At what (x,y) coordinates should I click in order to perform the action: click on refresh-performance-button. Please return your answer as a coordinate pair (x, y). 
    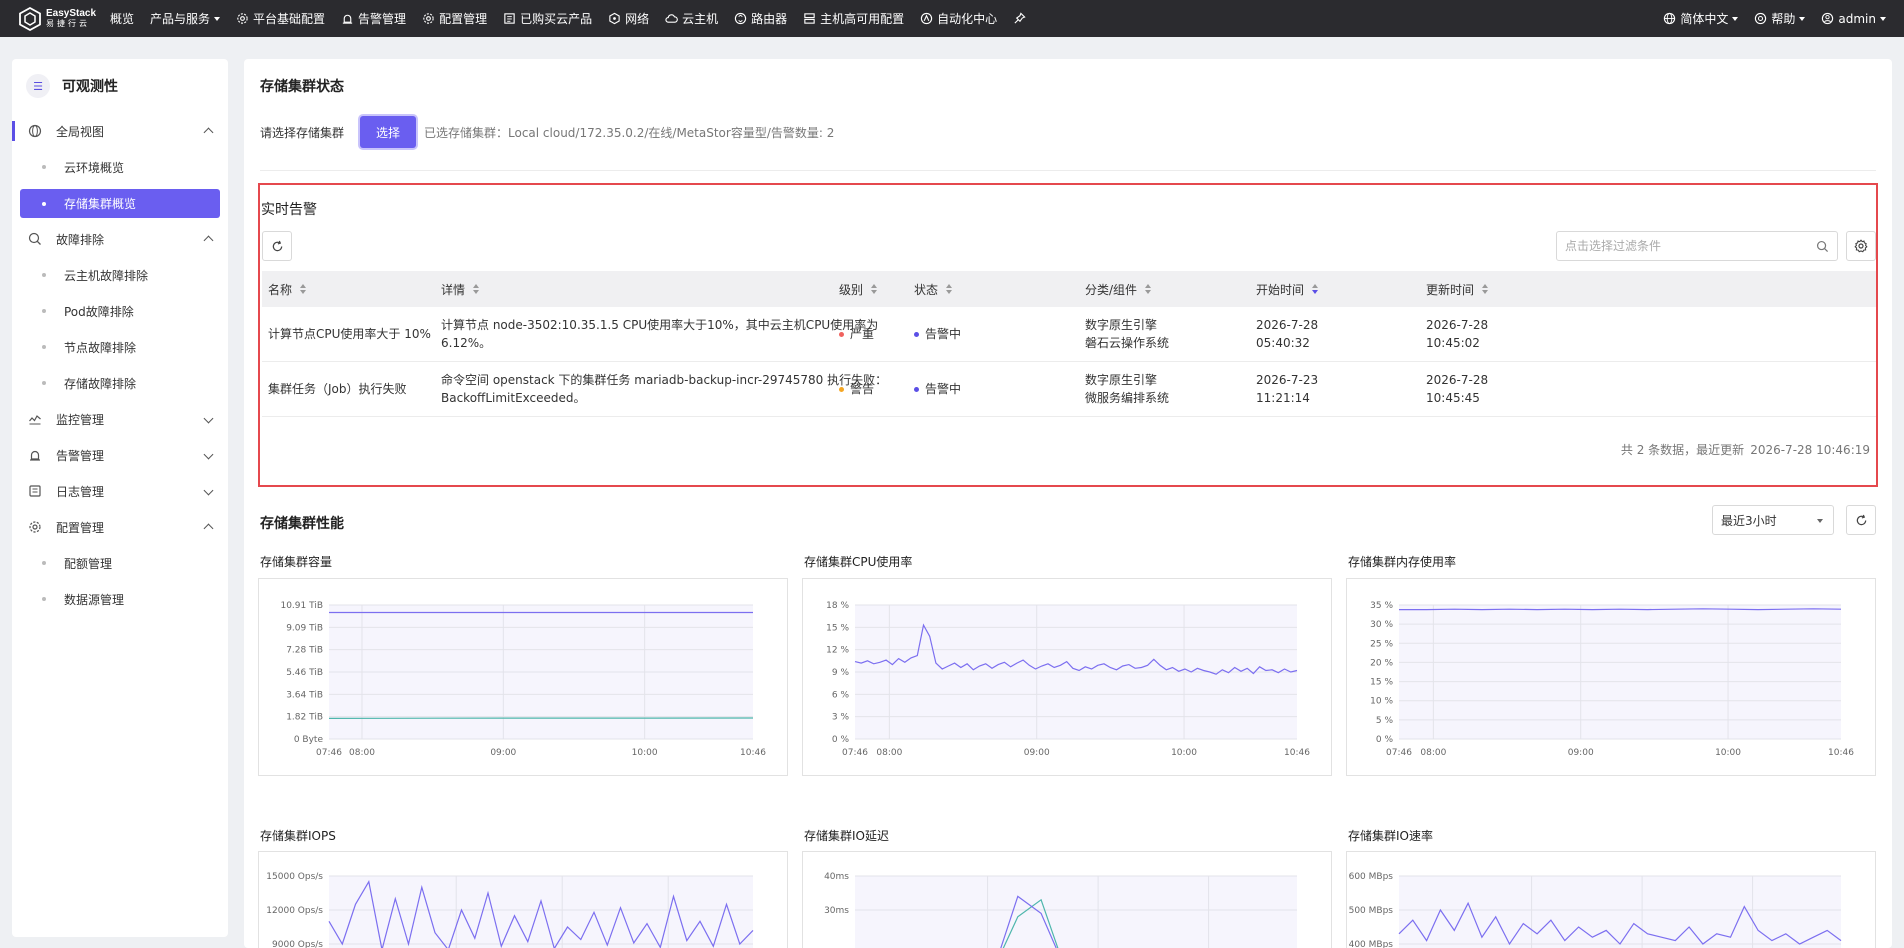
    Looking at the image, I should click on (1861, 520).